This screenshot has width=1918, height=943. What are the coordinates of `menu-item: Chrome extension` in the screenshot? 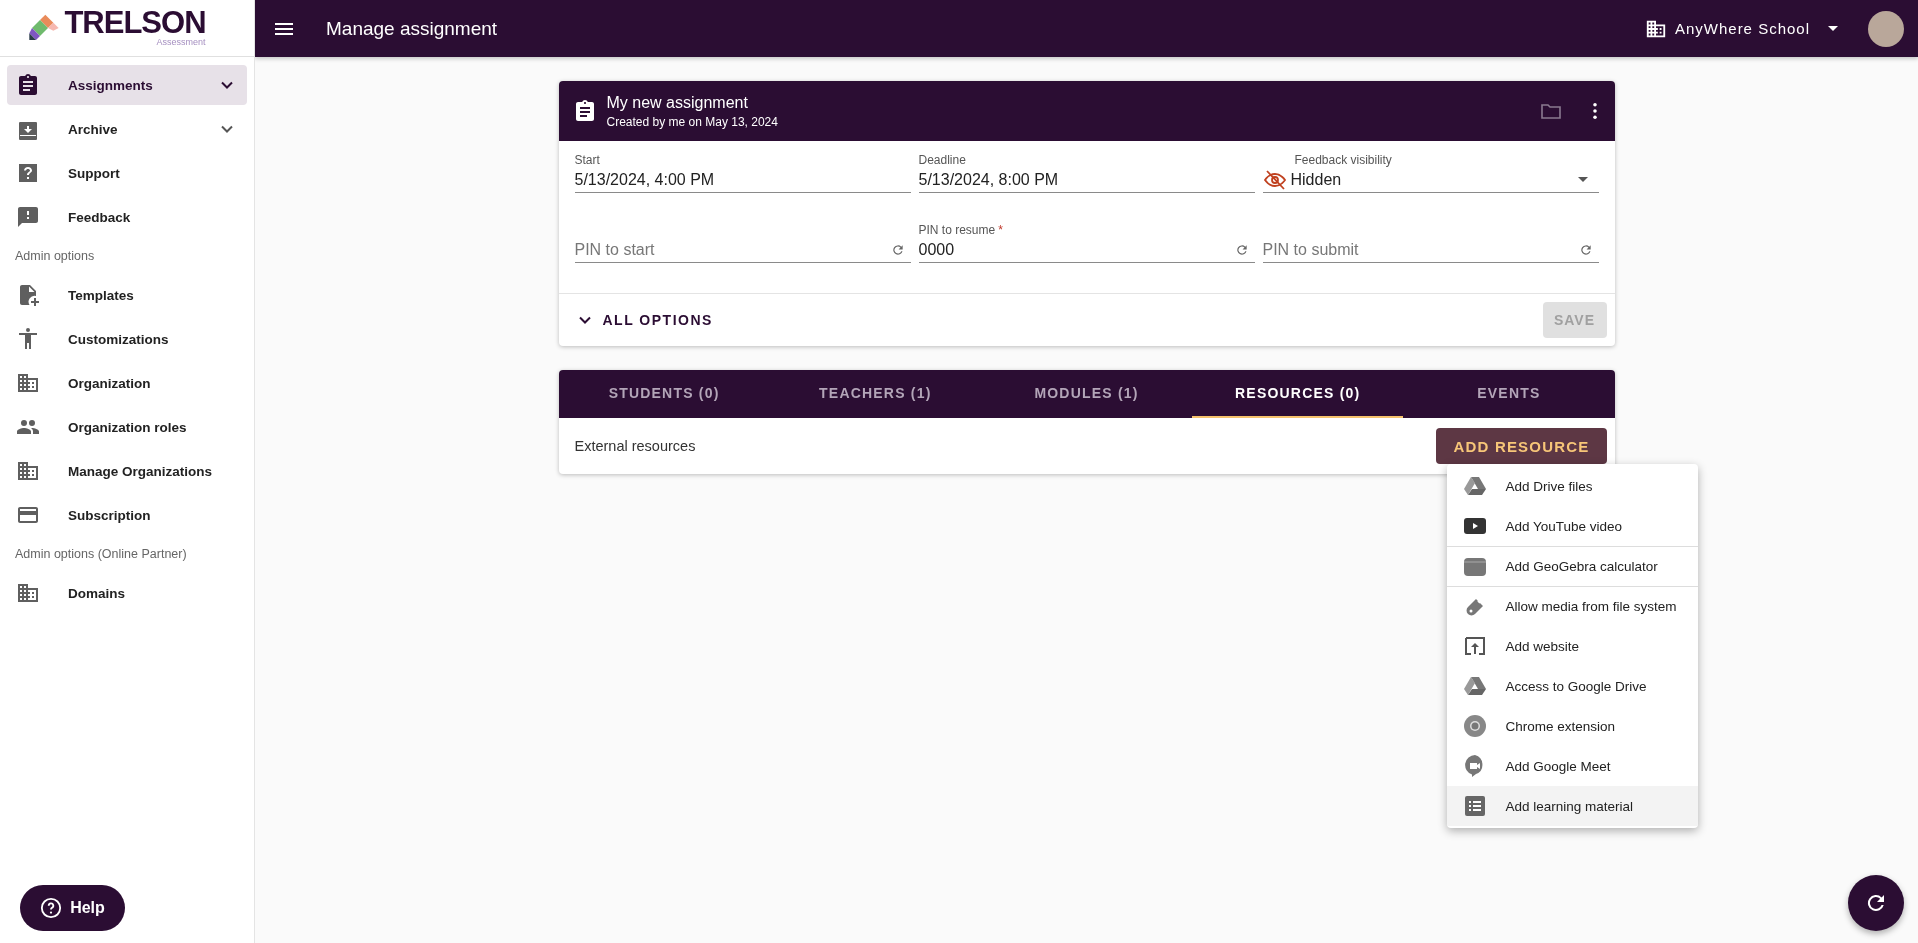 It's located at (1572, 726).